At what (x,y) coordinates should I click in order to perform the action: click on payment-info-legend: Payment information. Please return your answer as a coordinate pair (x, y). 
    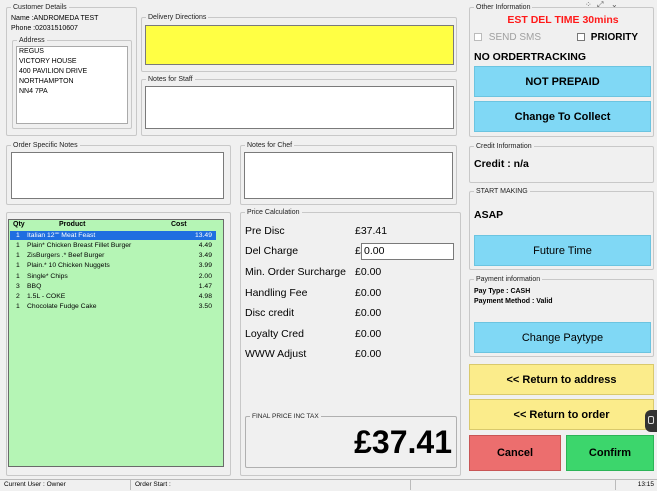
    Looking at the image, I should click on (508, 279).